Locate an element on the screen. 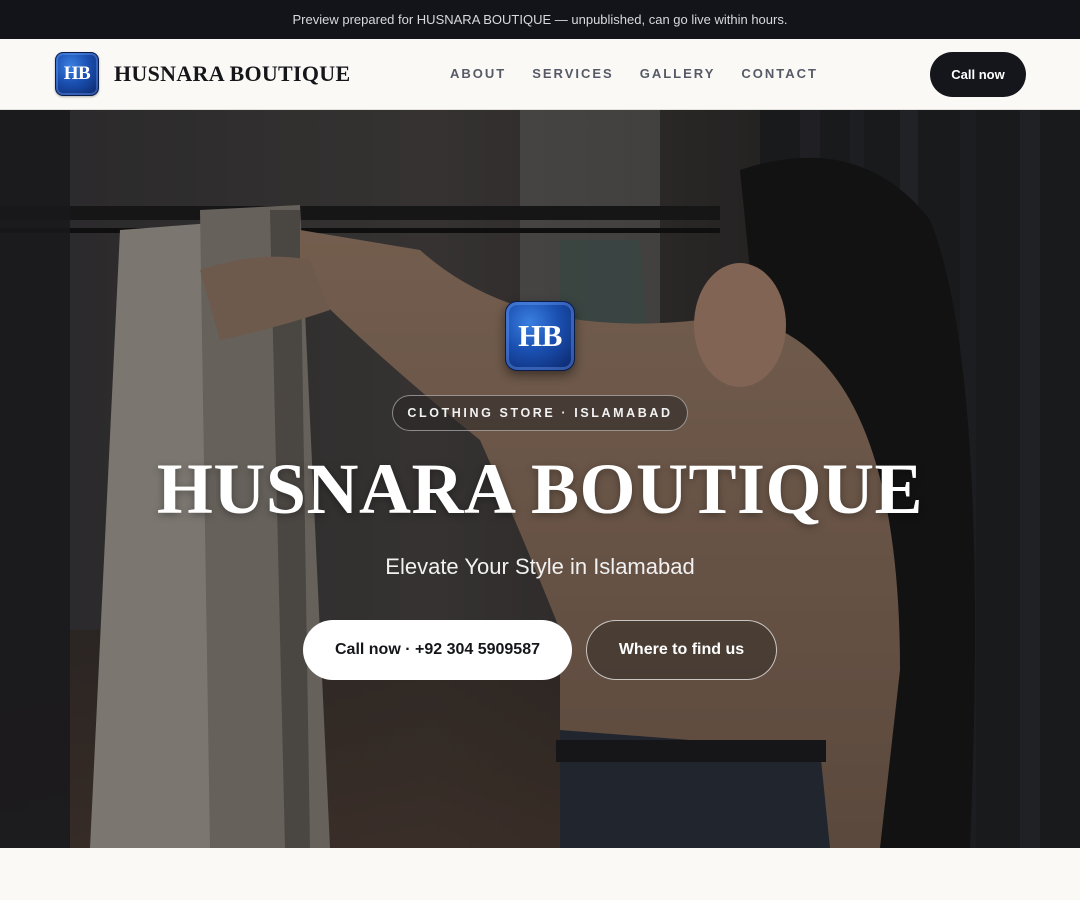 The width and height of the screenshot is (1080, 900). logo-monogram: HB is located at coordinates (77, 73).